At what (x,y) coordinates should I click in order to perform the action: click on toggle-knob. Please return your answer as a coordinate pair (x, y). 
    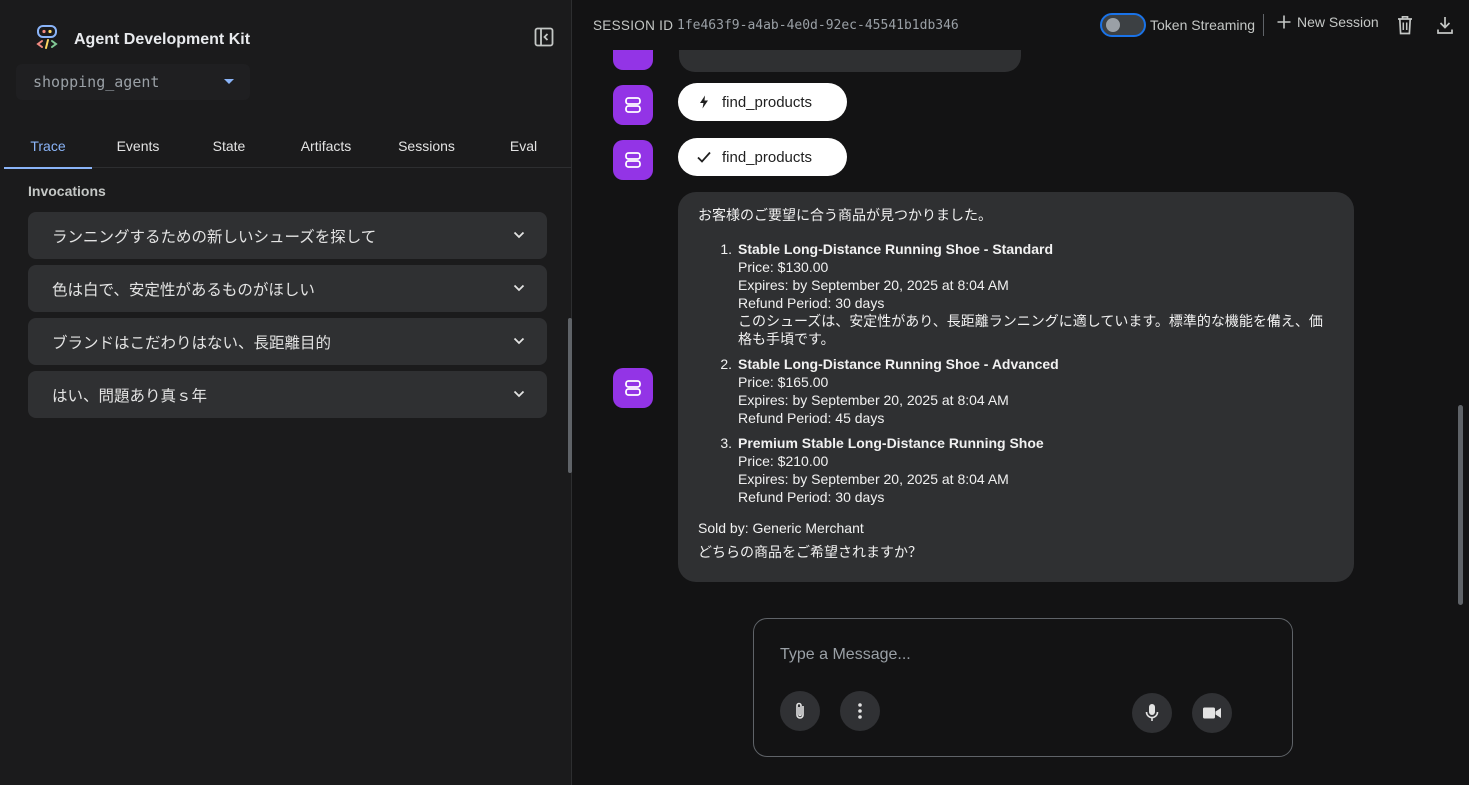
    Looking at the image, I should click on (1113, 25).